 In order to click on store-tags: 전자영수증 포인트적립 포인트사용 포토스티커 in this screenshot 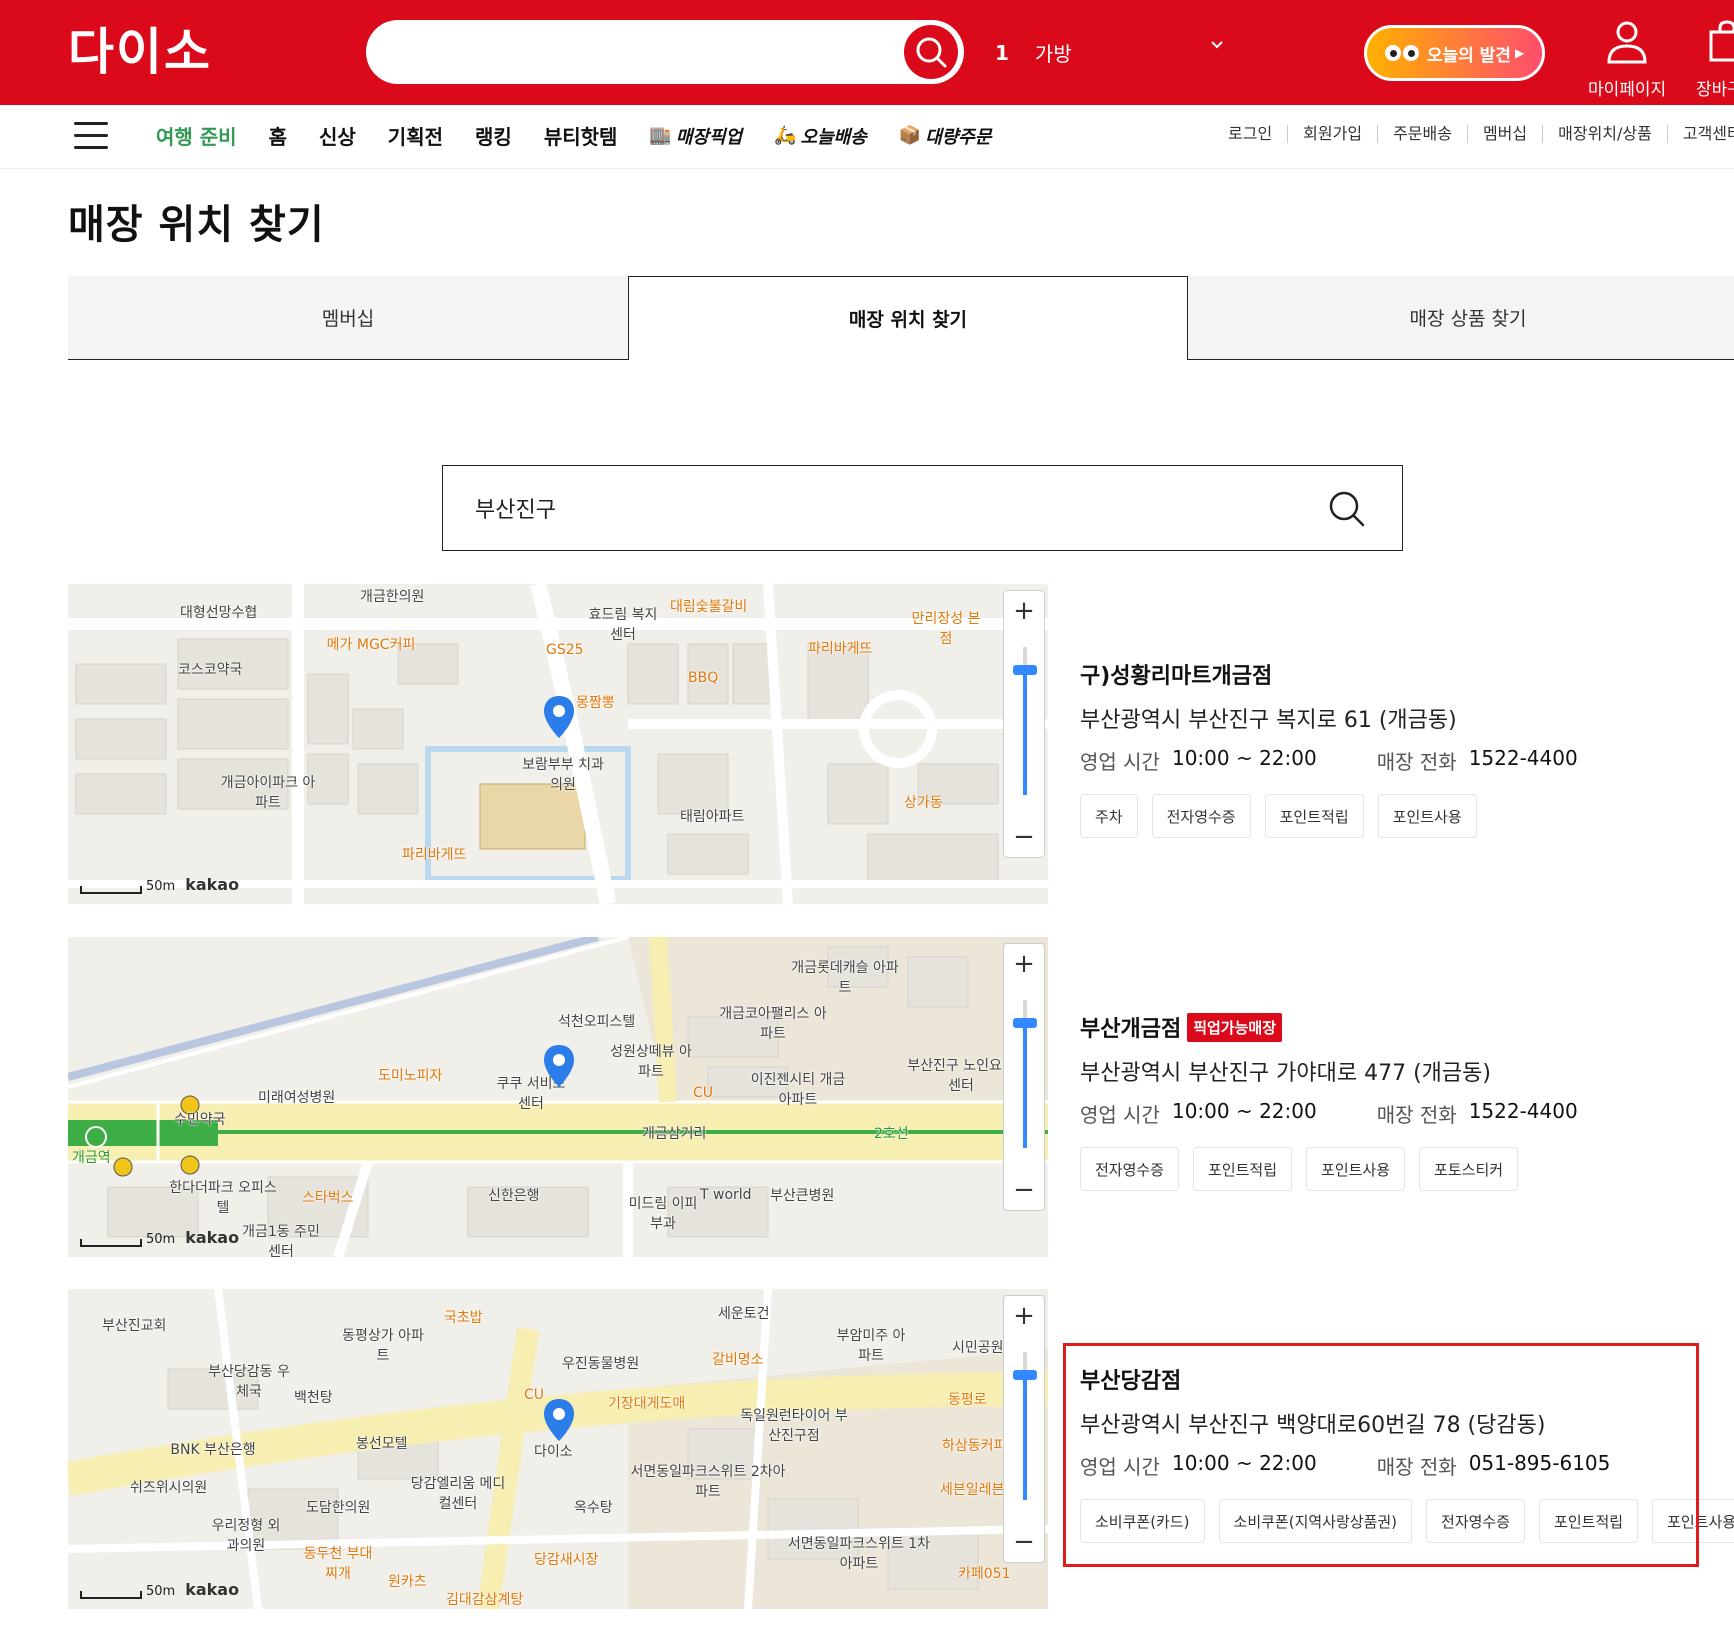, I will do `click(1306, 1169)`.